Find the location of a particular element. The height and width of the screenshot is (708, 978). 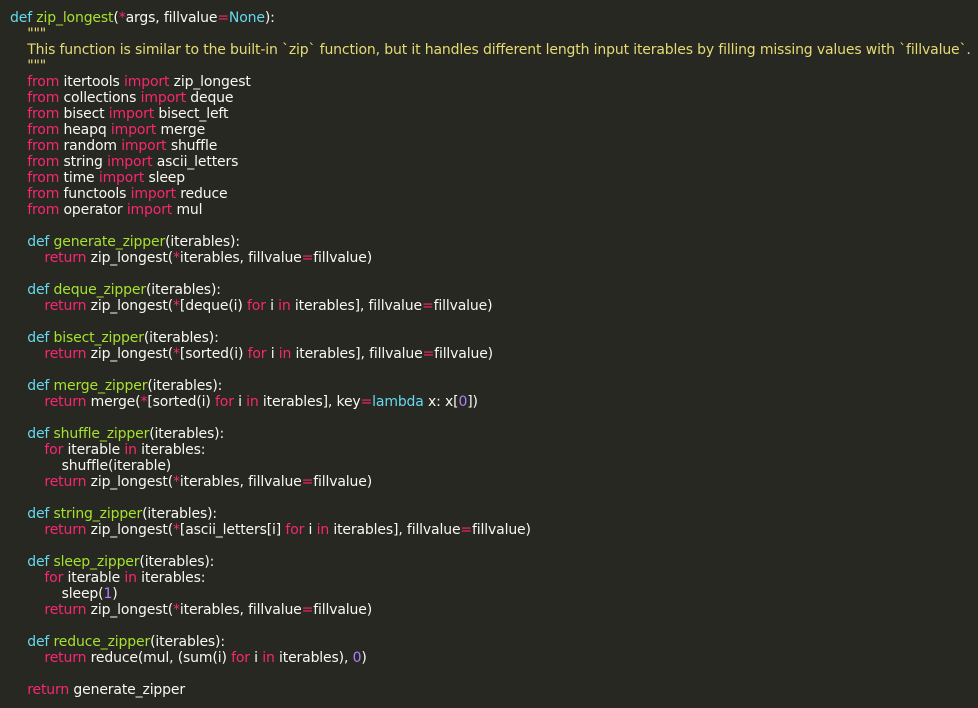

code-line: from collections import deque is located at coordinates (494, 98).